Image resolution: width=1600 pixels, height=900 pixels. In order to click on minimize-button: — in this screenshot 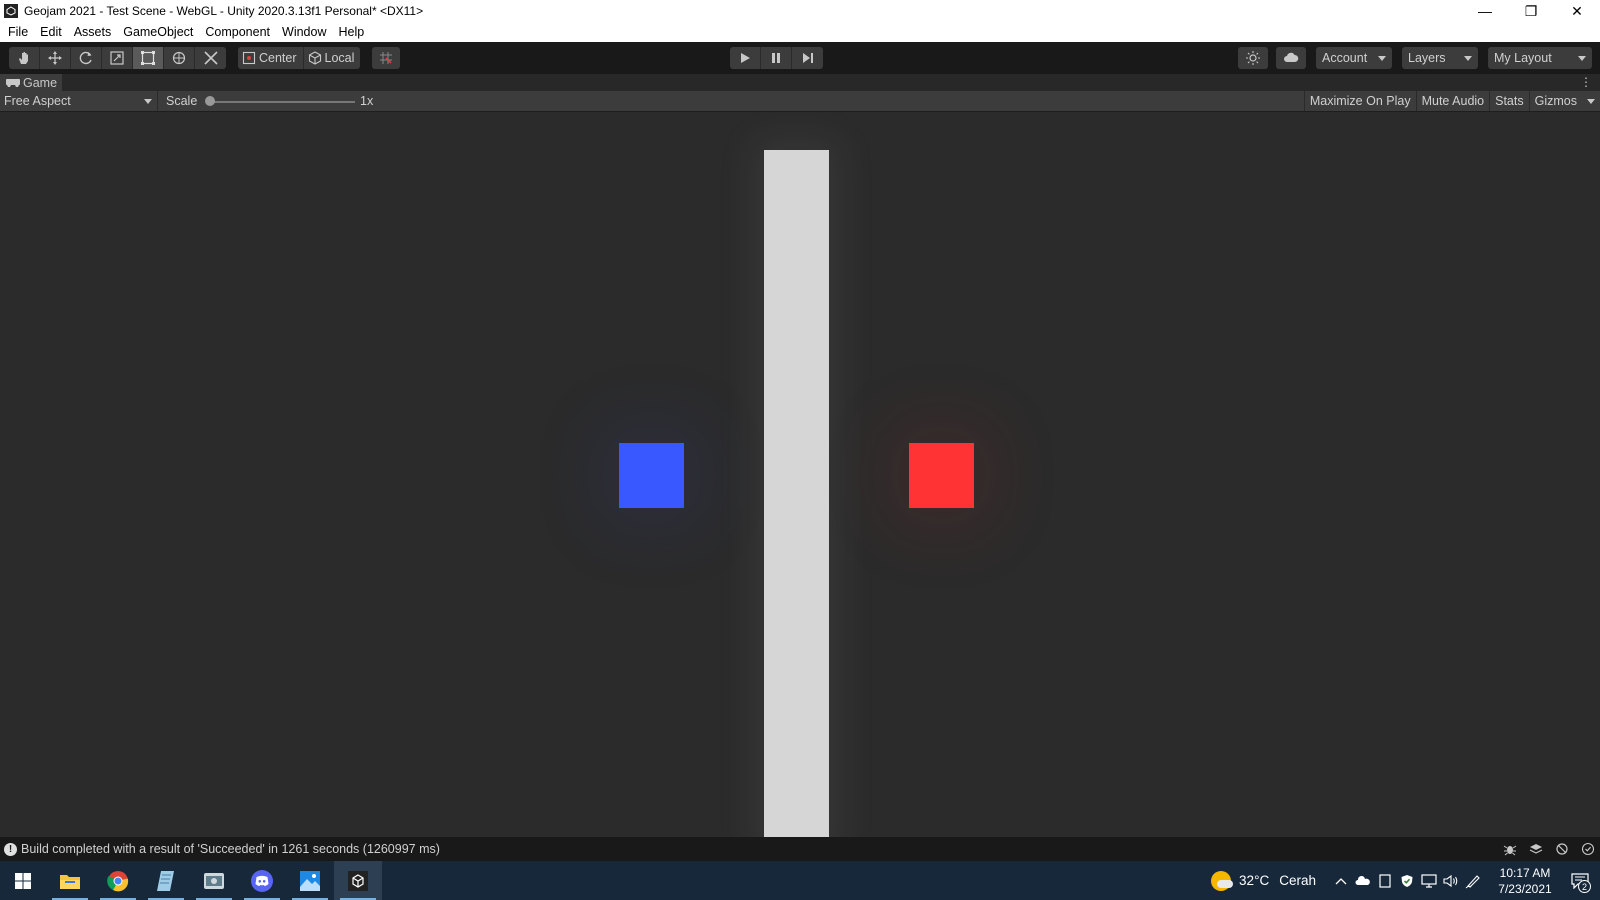, I will do `click(1485, 11)`.